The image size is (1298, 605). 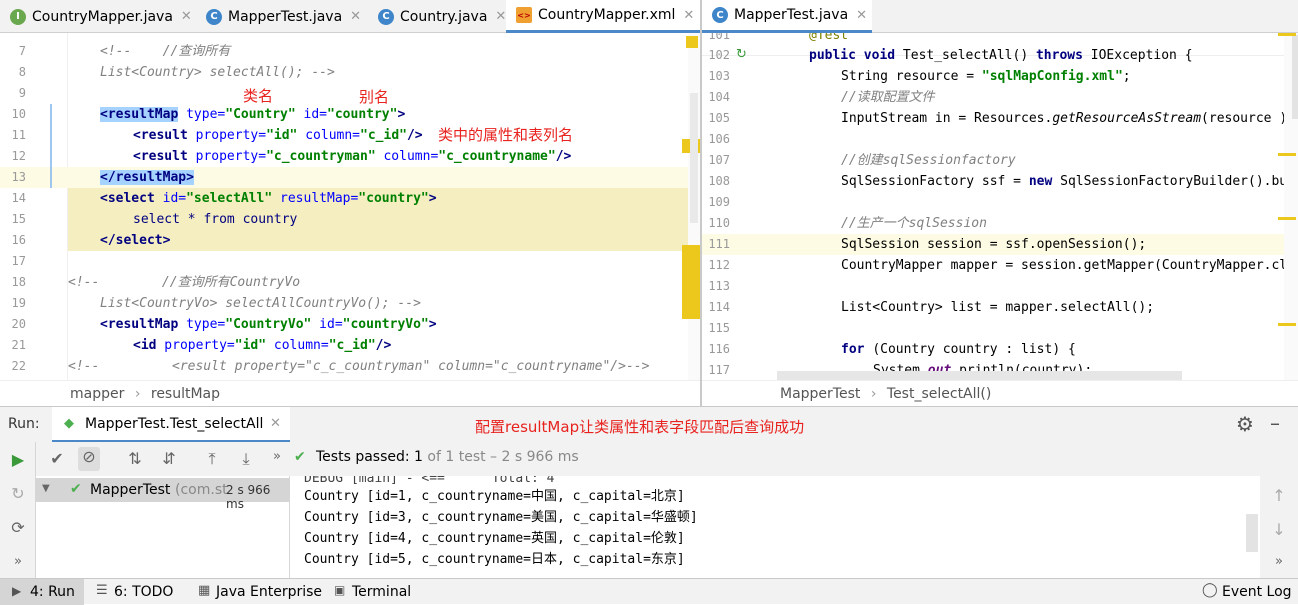 What do you see at coordinates (1279, 495) in the screenshot?
I see `arrow-up-icon: ↑` at bounding box center [1279, 495].